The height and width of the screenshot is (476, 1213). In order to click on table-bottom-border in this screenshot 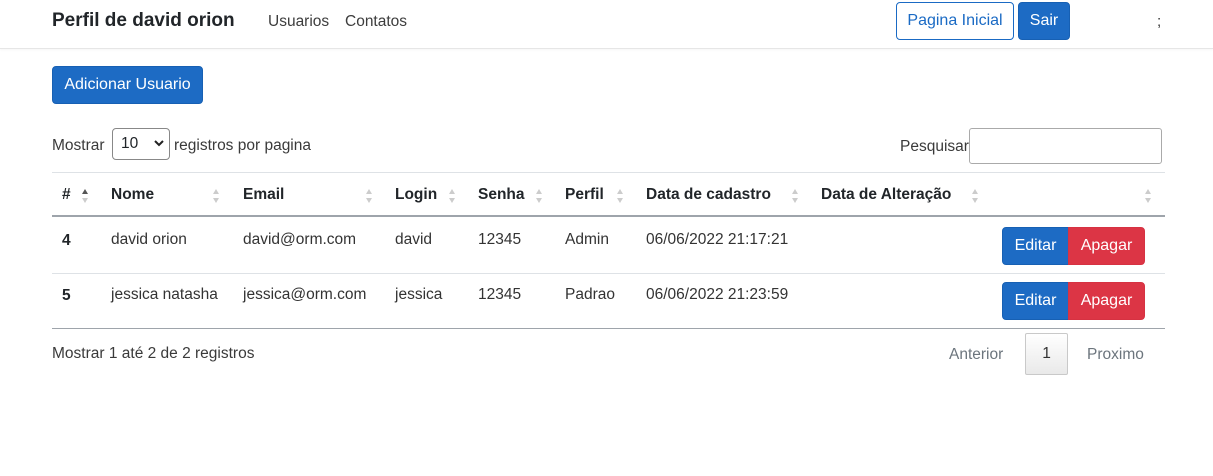, I will do `click(608, 328)`.